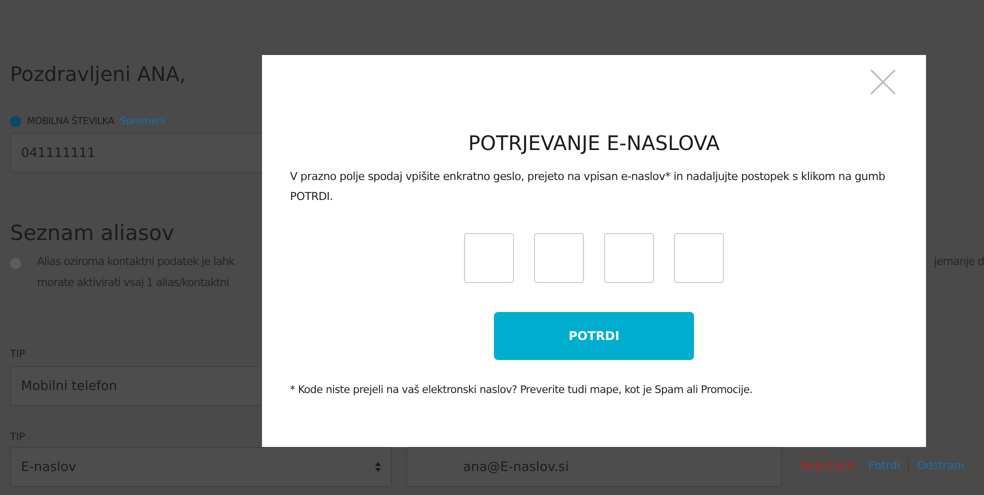 This screenshot has width=984, height=495. What do you see at coordinates (884, 465) in the screenshot?
I see `action-link: Potrdi` at bounding box center [884, 465].